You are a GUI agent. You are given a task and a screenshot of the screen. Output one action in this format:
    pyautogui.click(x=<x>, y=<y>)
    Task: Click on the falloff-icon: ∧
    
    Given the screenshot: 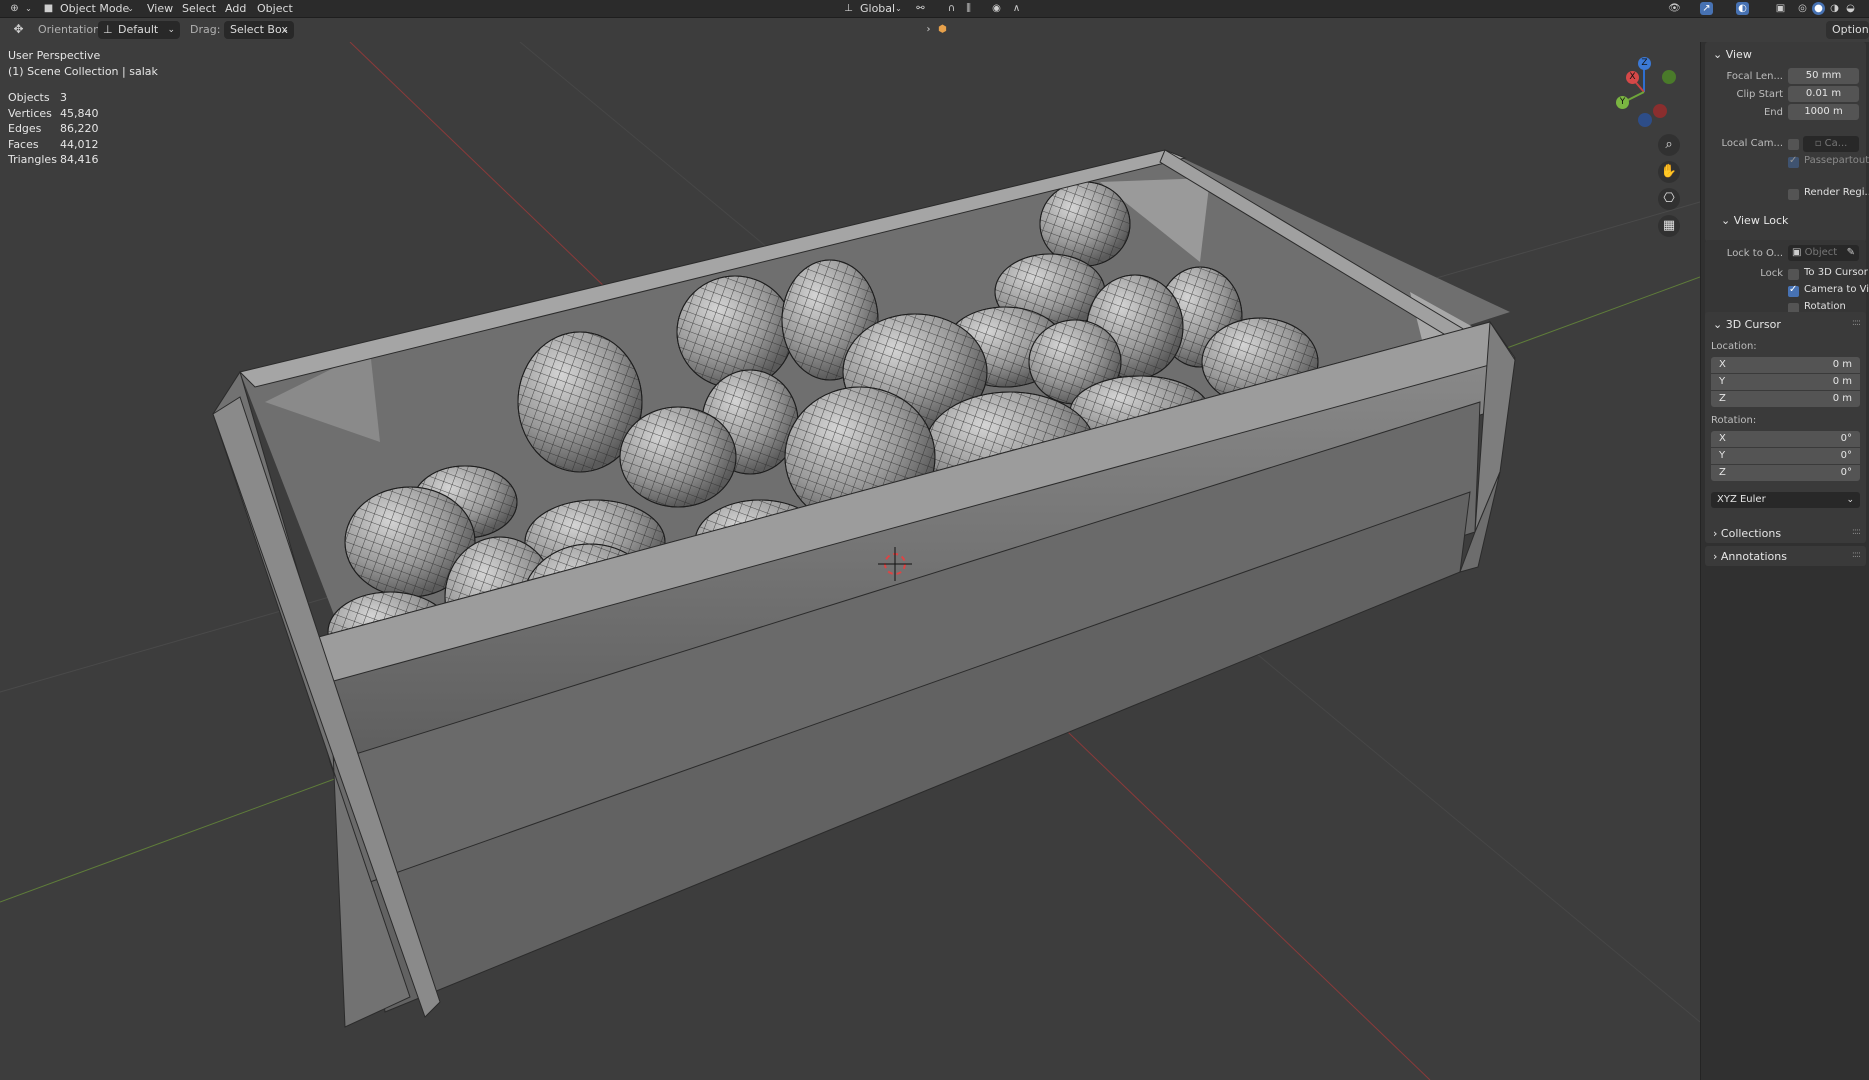 What is the action you would take?
    pyautogui.click(x=1016, y=8)
    